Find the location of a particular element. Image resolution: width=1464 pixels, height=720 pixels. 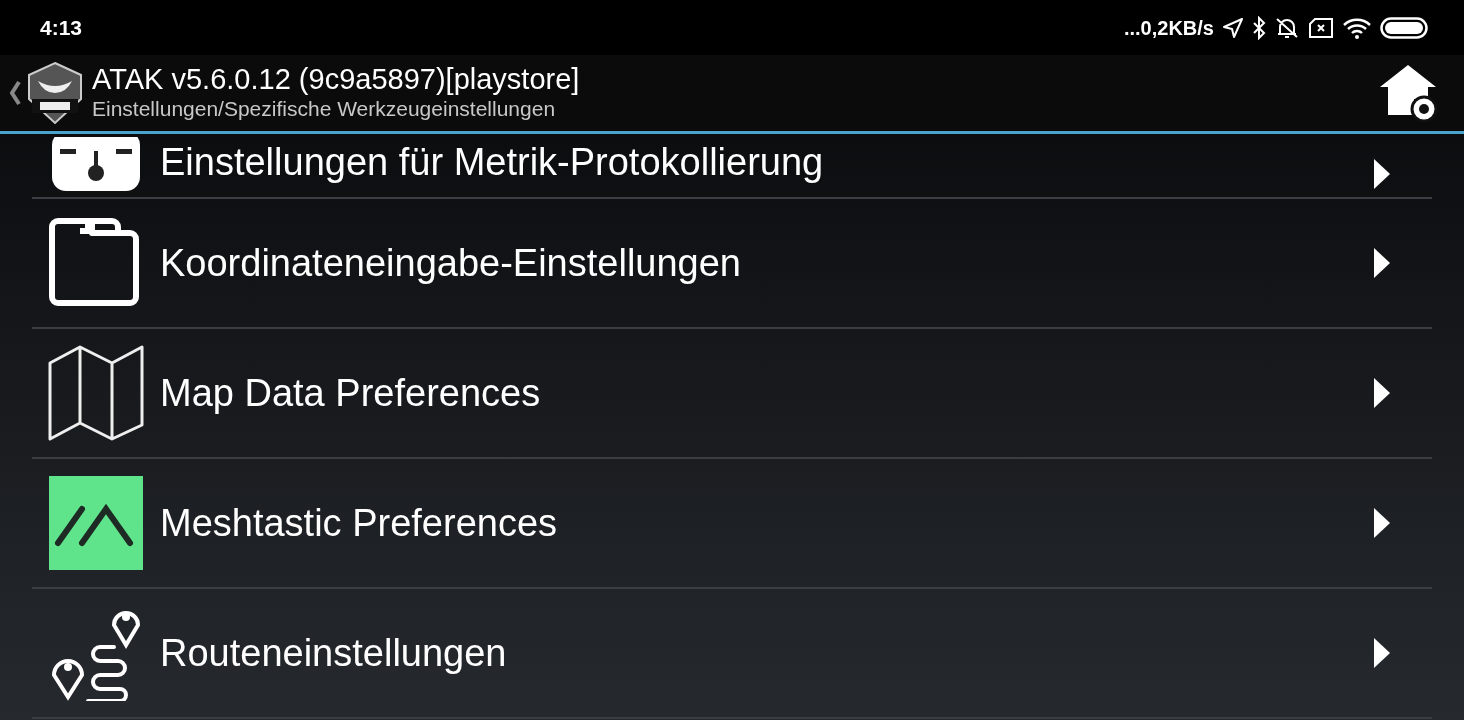

preference-label: Koordinateneingabe-Einstellungen is located at coordinates (766, 263).